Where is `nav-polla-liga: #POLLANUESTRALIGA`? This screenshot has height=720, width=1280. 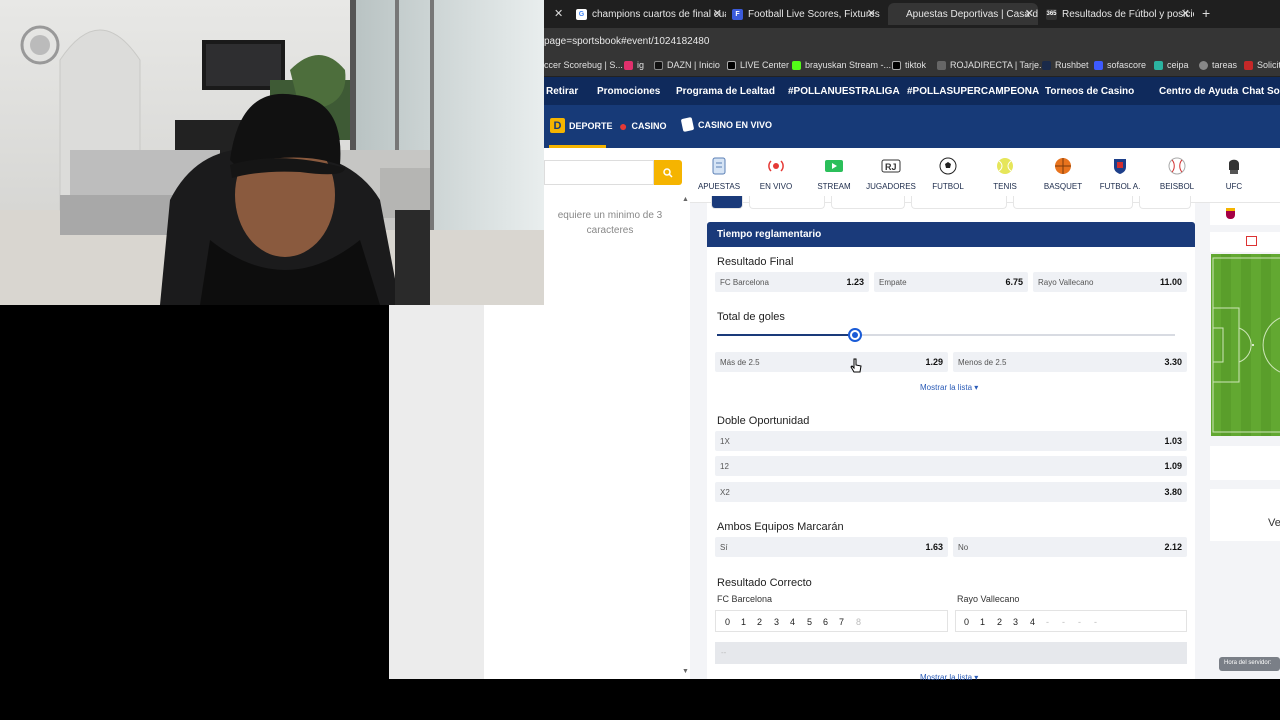 nav-polla-liga: #POLLANUESTRALIGA is located at coordinates (844, 91).